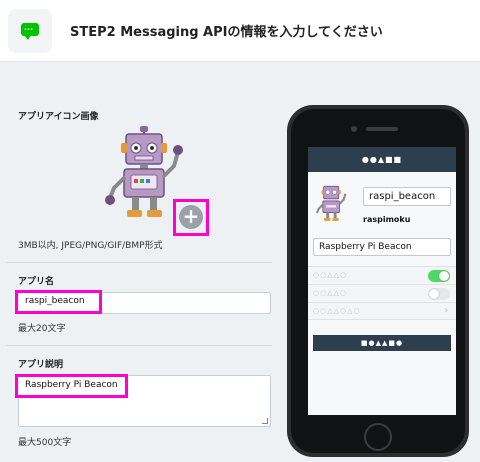 The width and height of the screenshot is (480, 462). Describe the element at coordinates (45, 443) in the screenshot. I see `desc-hint: 最大500文字` at that location.